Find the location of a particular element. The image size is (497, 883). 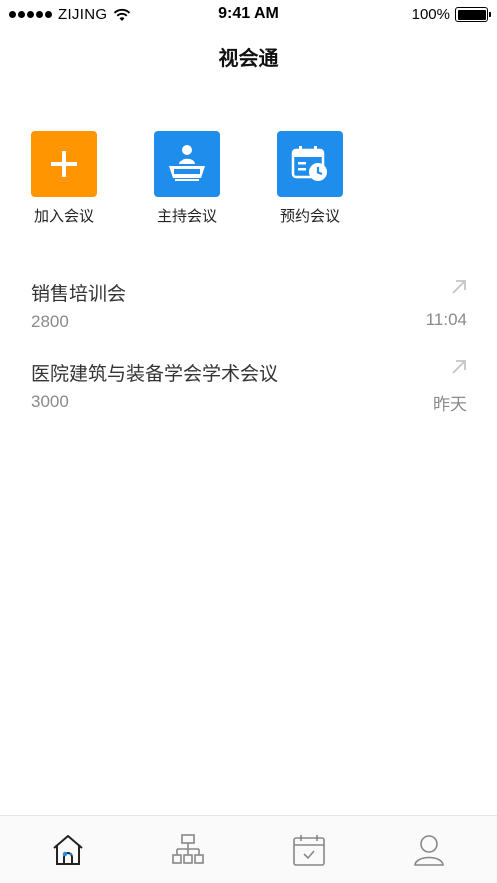

host-meeting-button: 主持会议 is located at coordinates (187, 178).